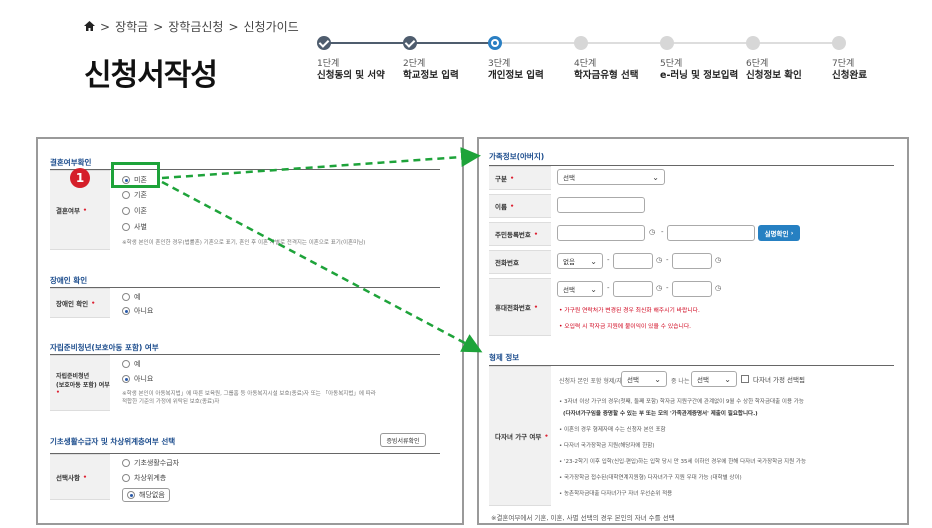 This screenshot has height=528, width=932. I want to click on arrow-to-sibling-info, so click(322, 266).